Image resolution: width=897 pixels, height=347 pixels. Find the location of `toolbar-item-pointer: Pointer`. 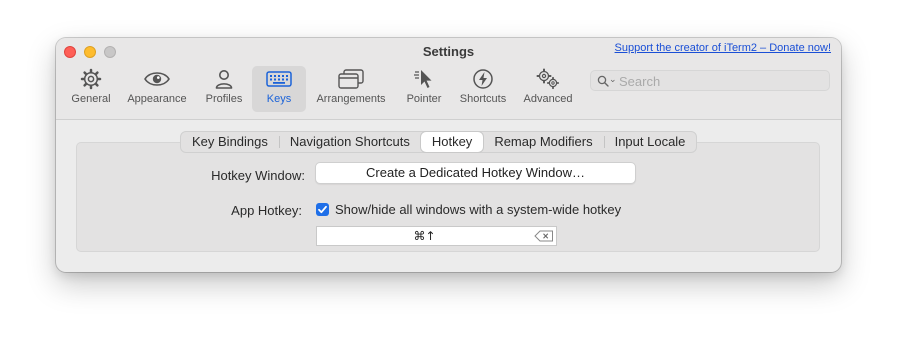

toolbar-item-pointer: Pointer is located at coordinates (424, 89).